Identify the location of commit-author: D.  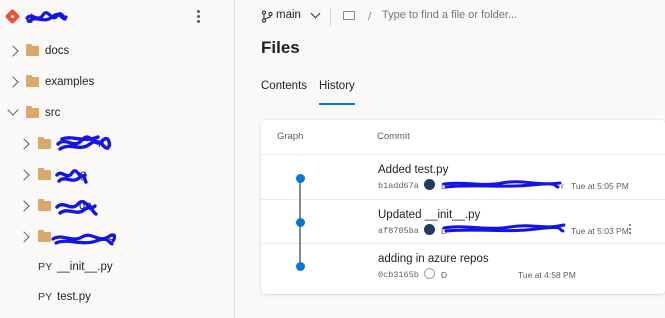
(444, 275).